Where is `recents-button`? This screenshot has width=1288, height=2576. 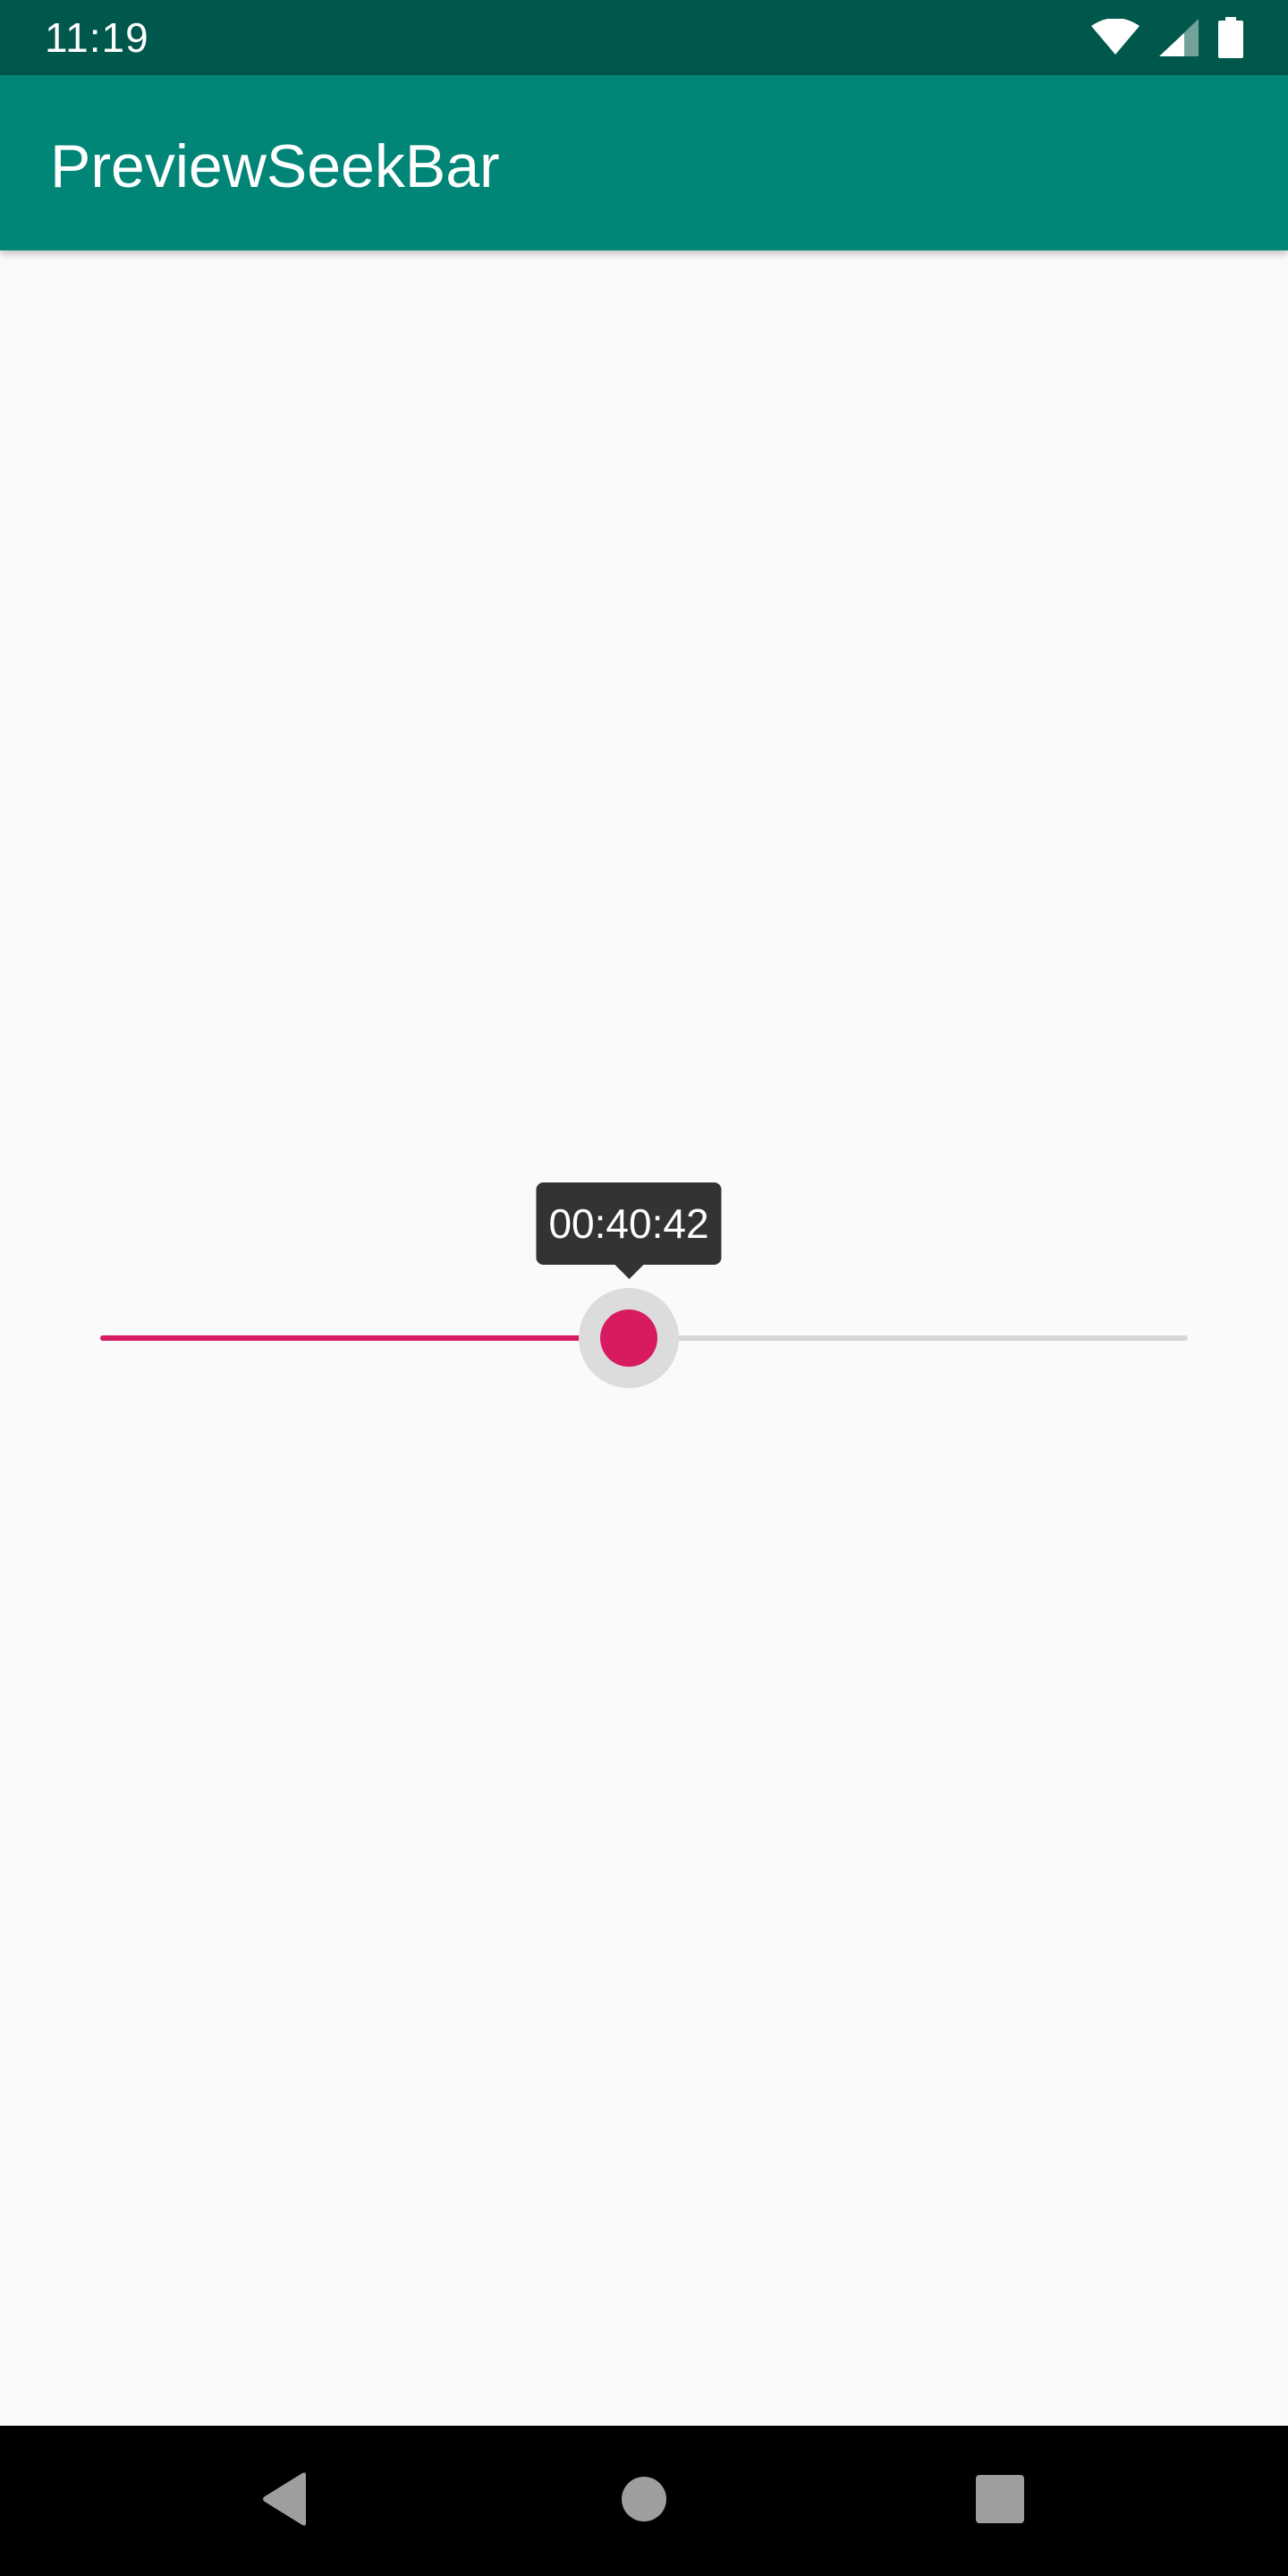
recents-button is located at coordinates (1000, 2500).